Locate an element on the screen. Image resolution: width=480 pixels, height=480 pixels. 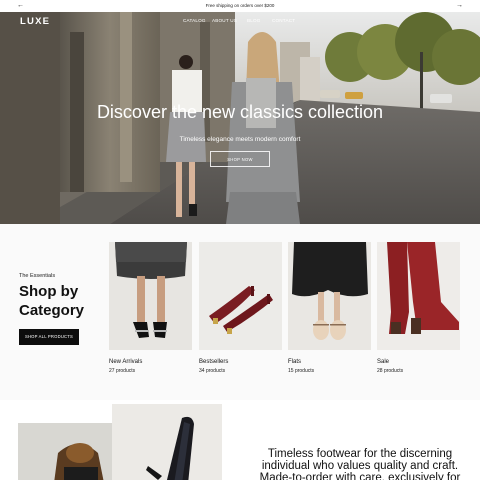
shop-now-button: SHOP NOW is located at coordinates (240, 159).